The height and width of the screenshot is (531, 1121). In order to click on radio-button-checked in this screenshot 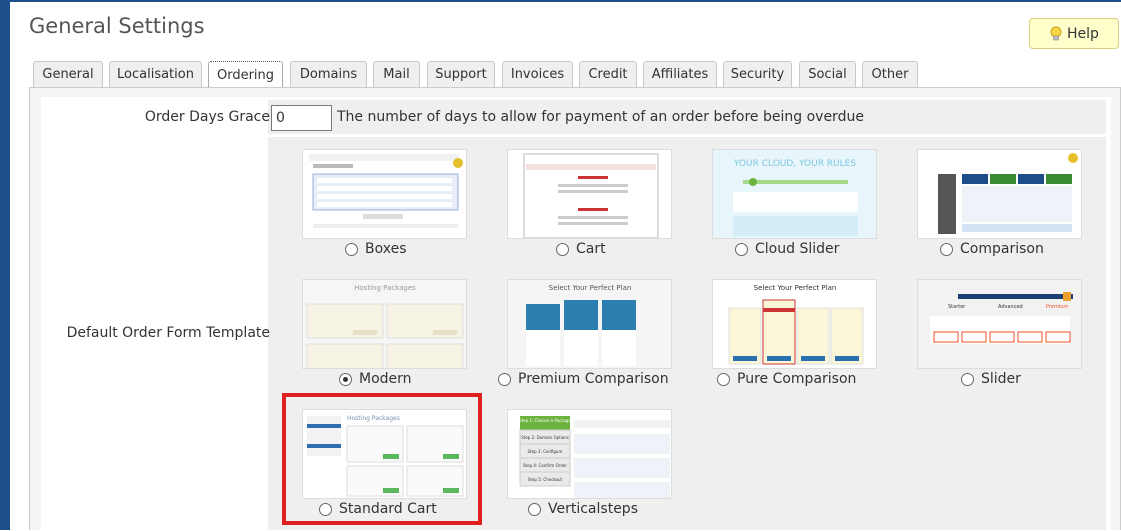, I will do `click(345, 379)`.